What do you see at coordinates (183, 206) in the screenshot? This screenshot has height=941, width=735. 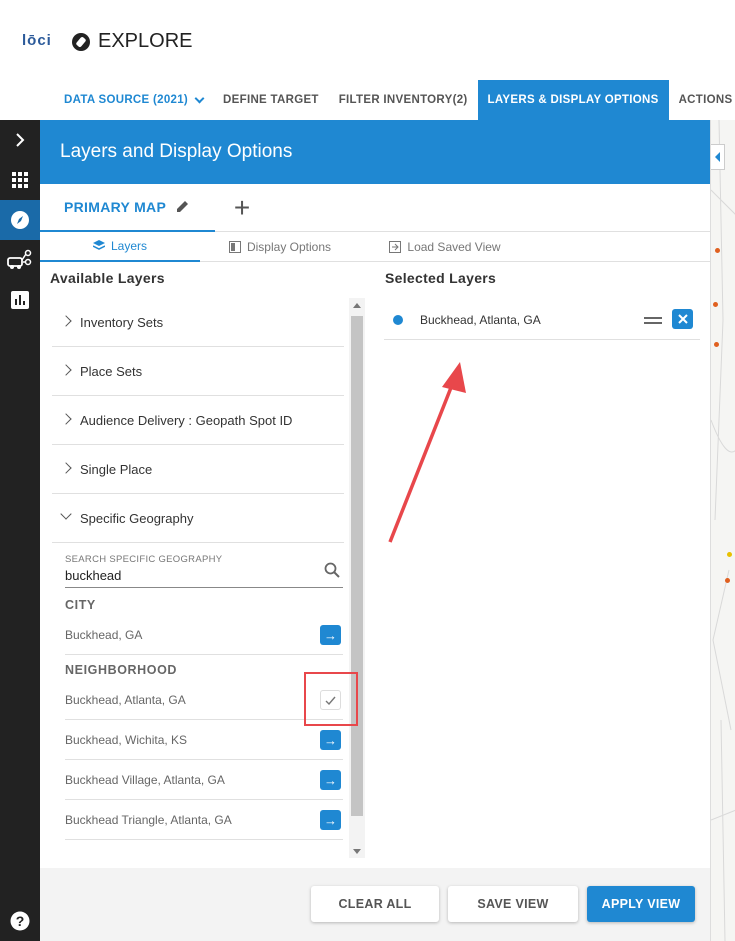 I see `edit-pencil-icon` at bounding box center [183, 206].